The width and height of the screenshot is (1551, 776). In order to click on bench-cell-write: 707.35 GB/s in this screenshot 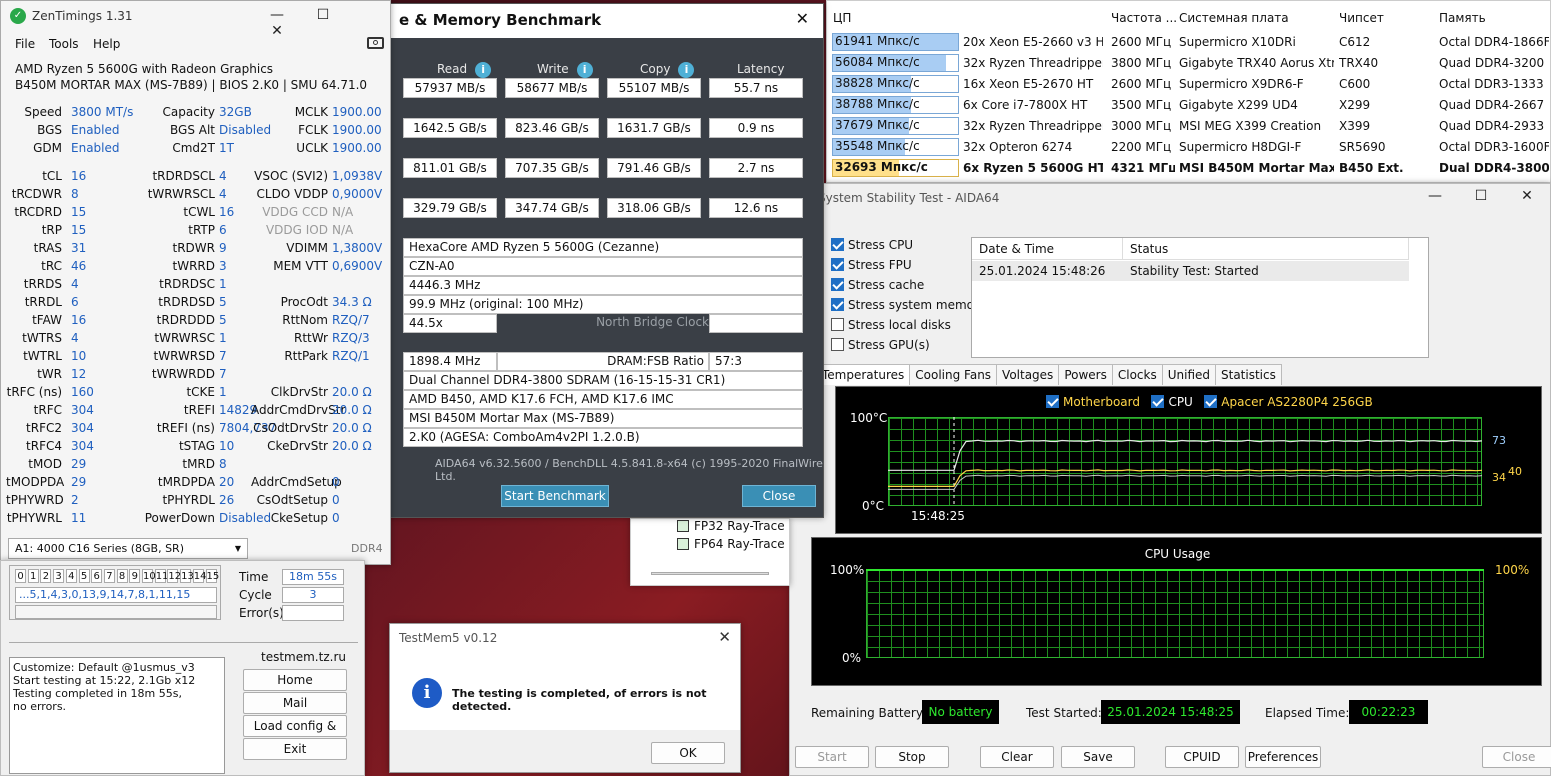, I will do `click(552, 168)`.